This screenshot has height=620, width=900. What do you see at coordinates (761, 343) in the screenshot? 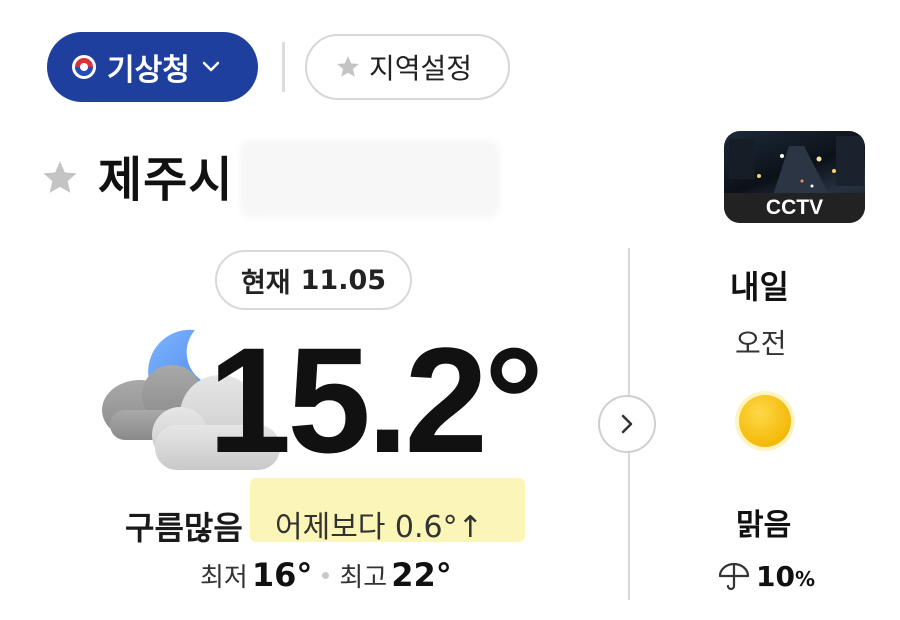
I see `tomorrow-period: 오전` at bounding box center [761, 343].